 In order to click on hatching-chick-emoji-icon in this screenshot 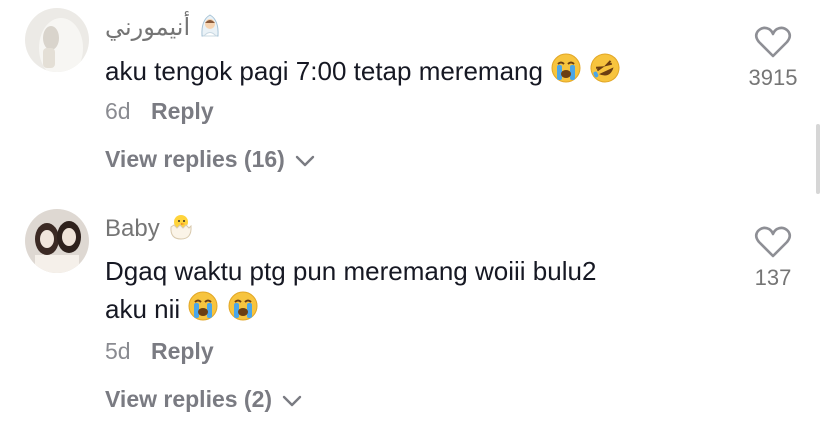, I will do `click(181, 229)`.